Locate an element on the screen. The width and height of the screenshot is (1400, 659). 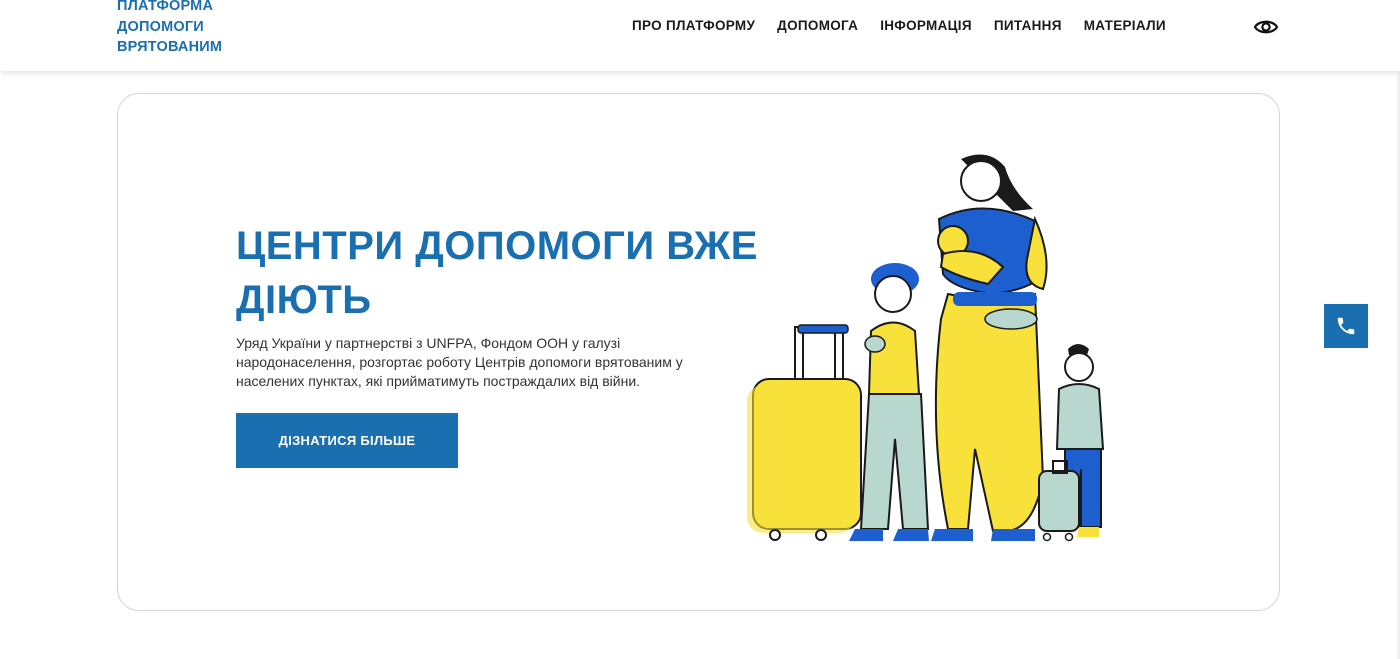
big-suitcase is located at coordinates (804, 432).